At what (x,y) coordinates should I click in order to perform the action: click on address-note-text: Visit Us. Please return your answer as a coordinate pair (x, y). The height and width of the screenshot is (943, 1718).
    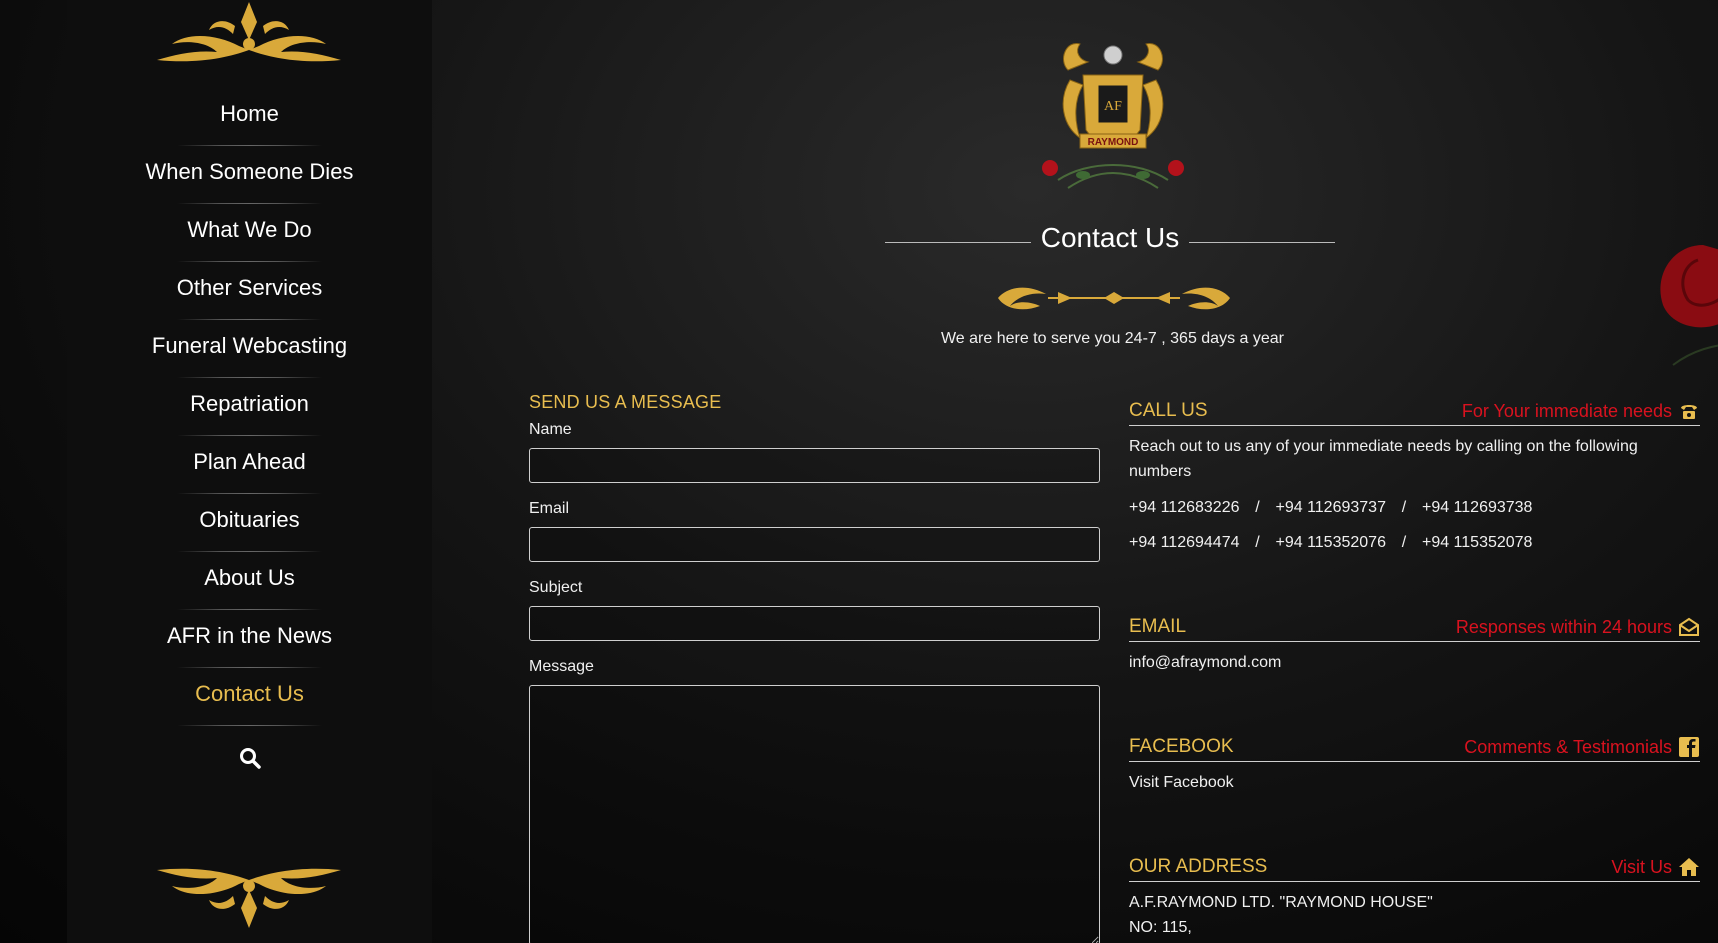
    Looking at the image, I should click on (1641, 866).